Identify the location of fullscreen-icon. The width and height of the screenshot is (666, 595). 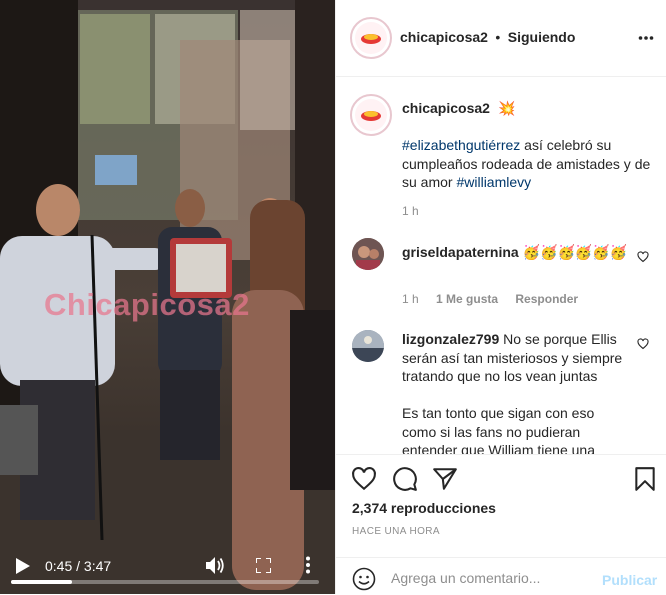
(263, 565).